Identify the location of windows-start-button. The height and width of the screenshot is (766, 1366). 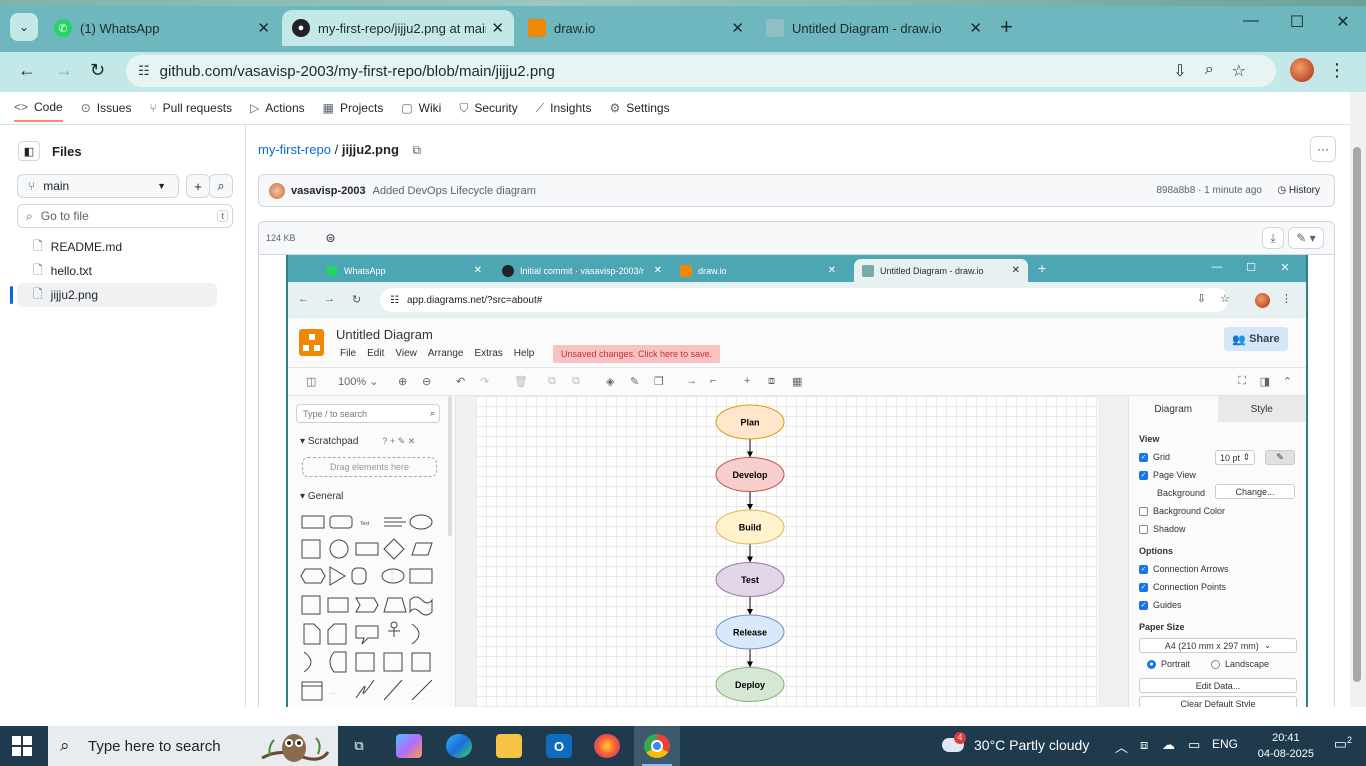
(22, 746).